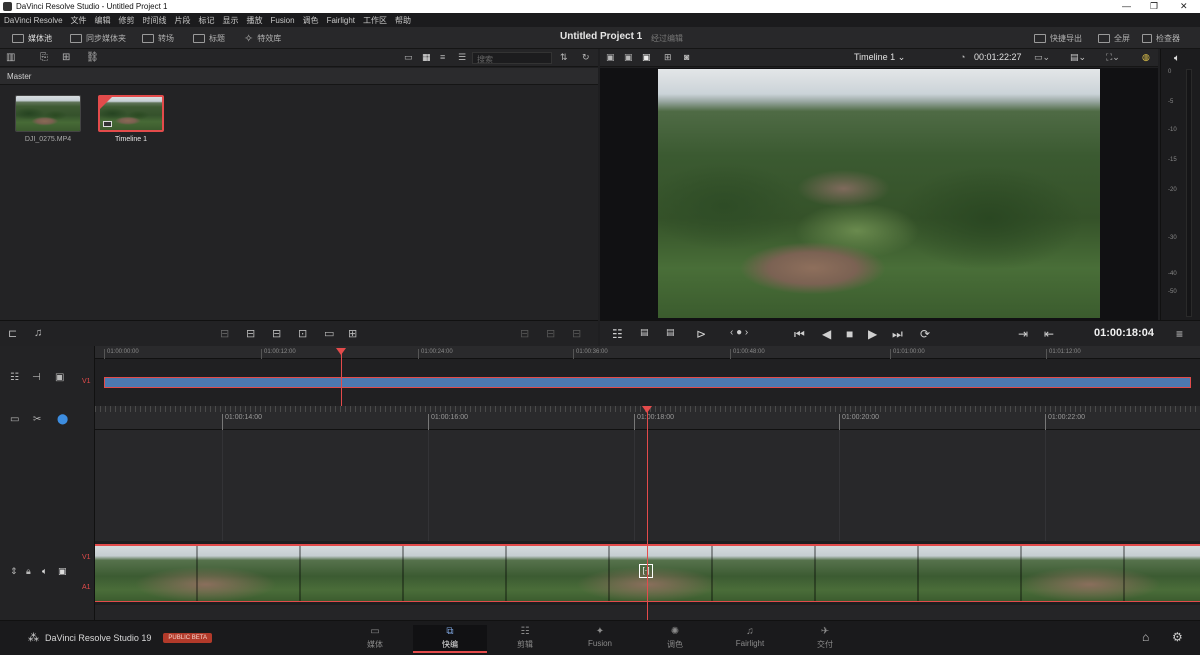 The width and height of the screenshot is (1200, 655). Describe the element at coordinates (14, 571) in the screenshot. I see `track-height-icon: ⇕` at that location.